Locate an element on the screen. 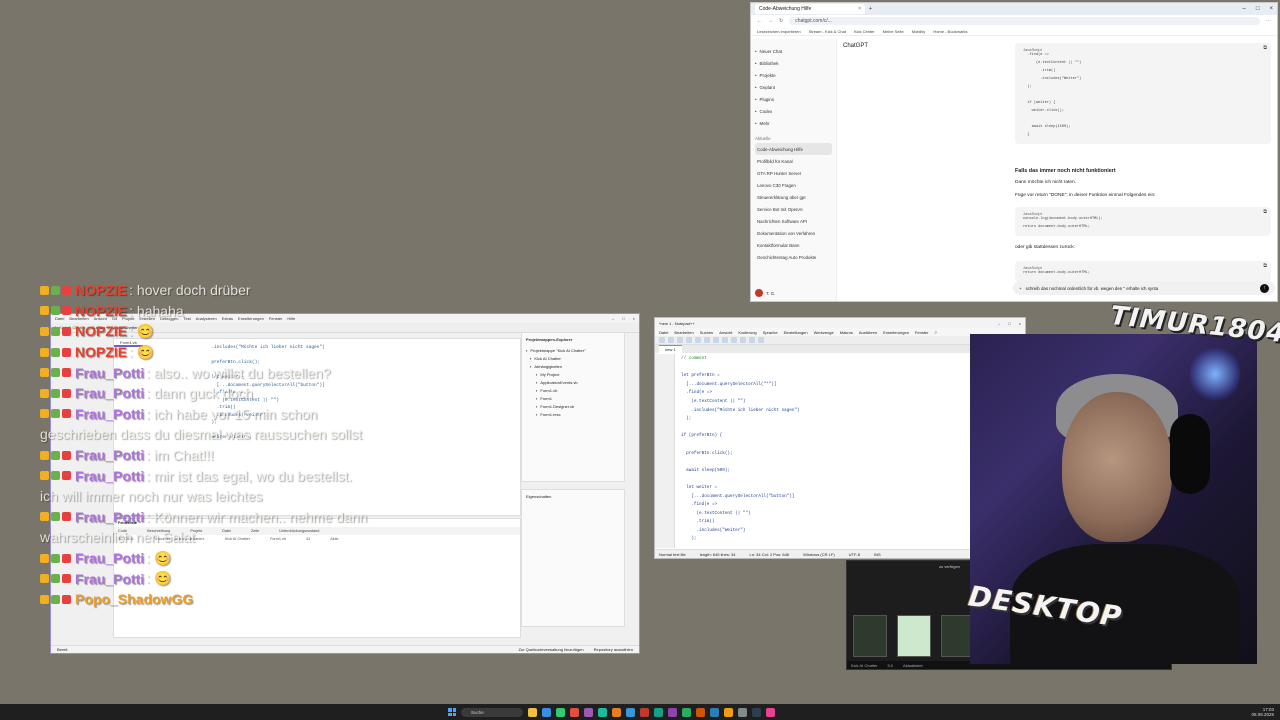  app-title: ChatGPT is located at coordinates (855, 46).